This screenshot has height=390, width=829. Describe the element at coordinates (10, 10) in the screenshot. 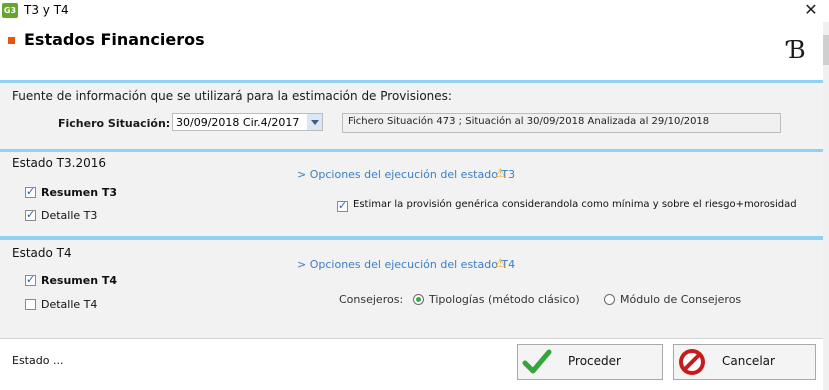

I see `app-icon: G3` at that location.